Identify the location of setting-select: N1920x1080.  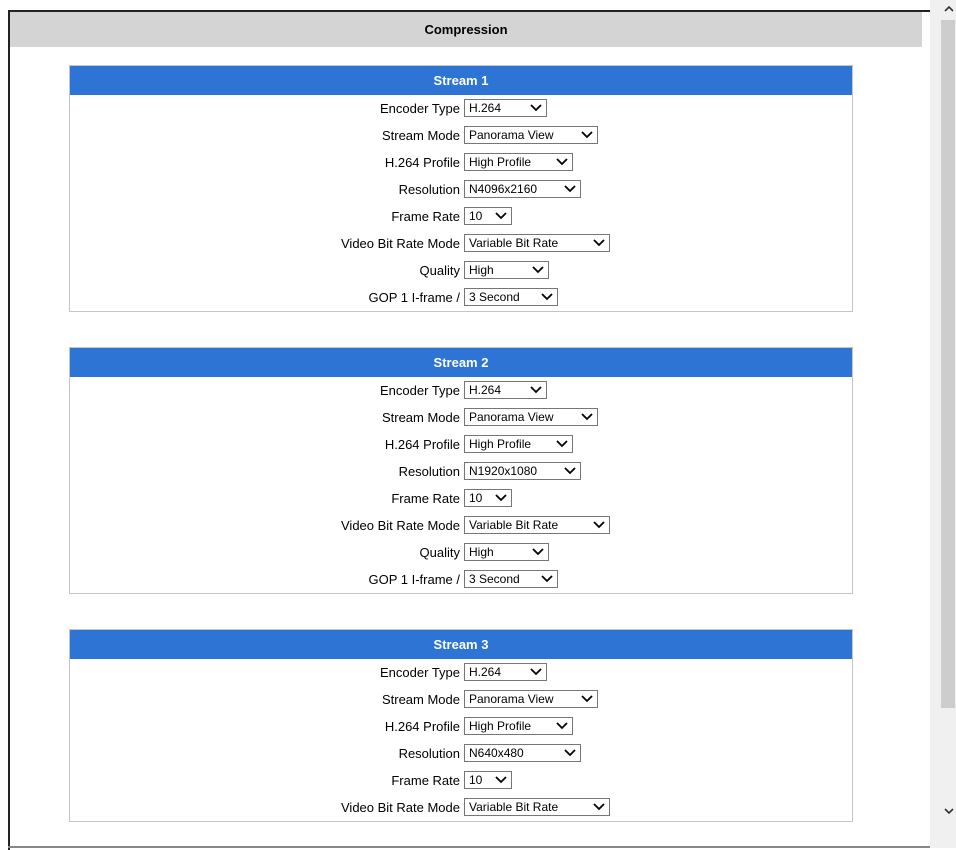
(522, 471).